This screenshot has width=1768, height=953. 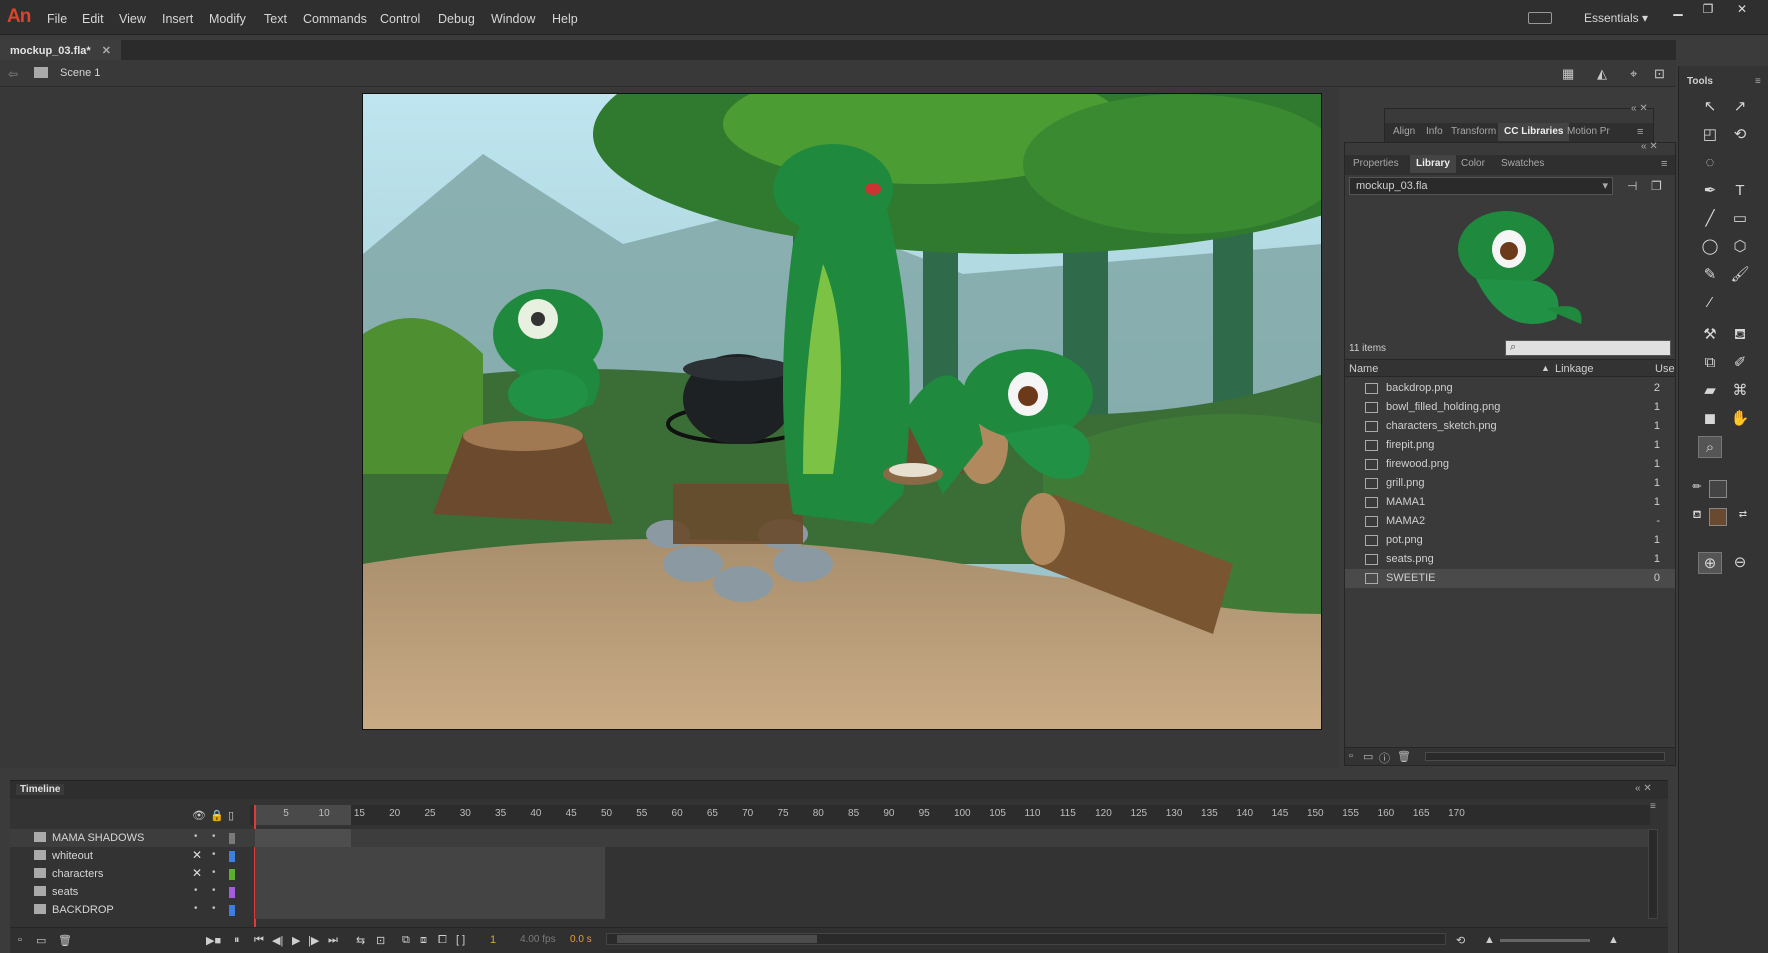 I want to click on library-item: firewood.png 1, so click(x=1510, y=464).